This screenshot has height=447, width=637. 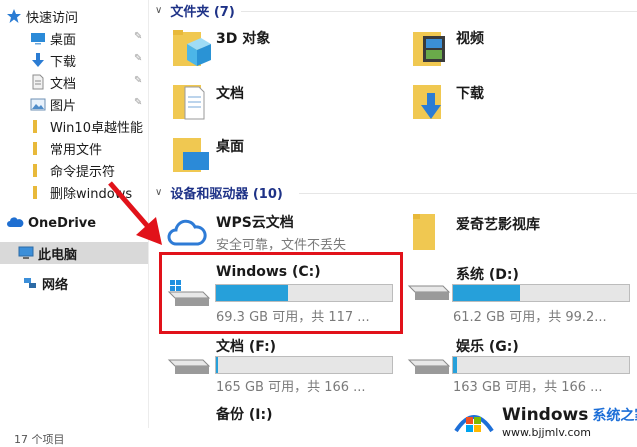 What do you see at coordinates (230, 94) in the screenshot?
I see `folder-name: 文档` at bounding box center [230, 94].